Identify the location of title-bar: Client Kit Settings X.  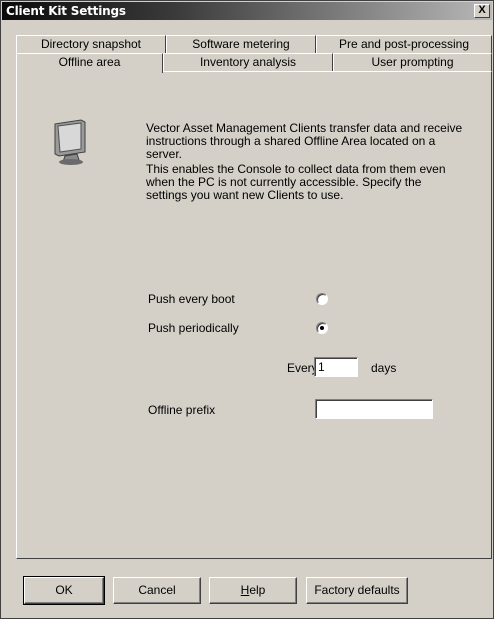
(247, 11).